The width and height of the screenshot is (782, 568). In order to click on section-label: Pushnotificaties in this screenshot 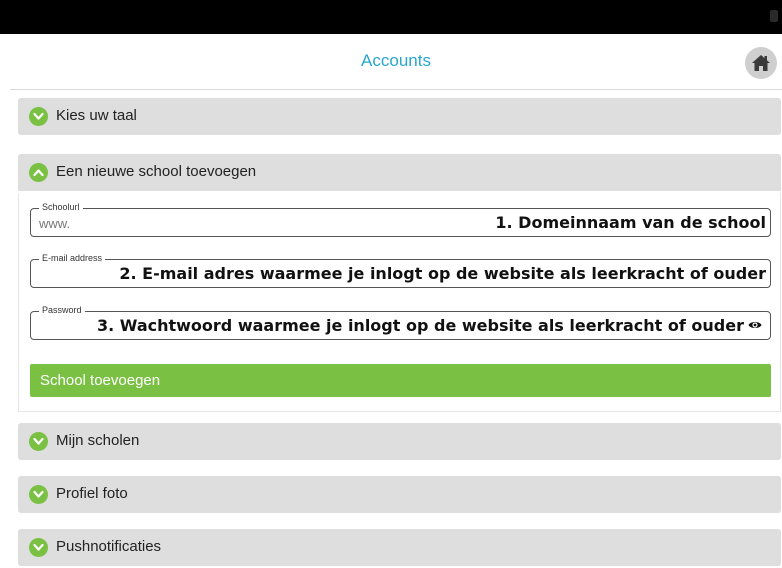, I will do `click(109, 546)`.